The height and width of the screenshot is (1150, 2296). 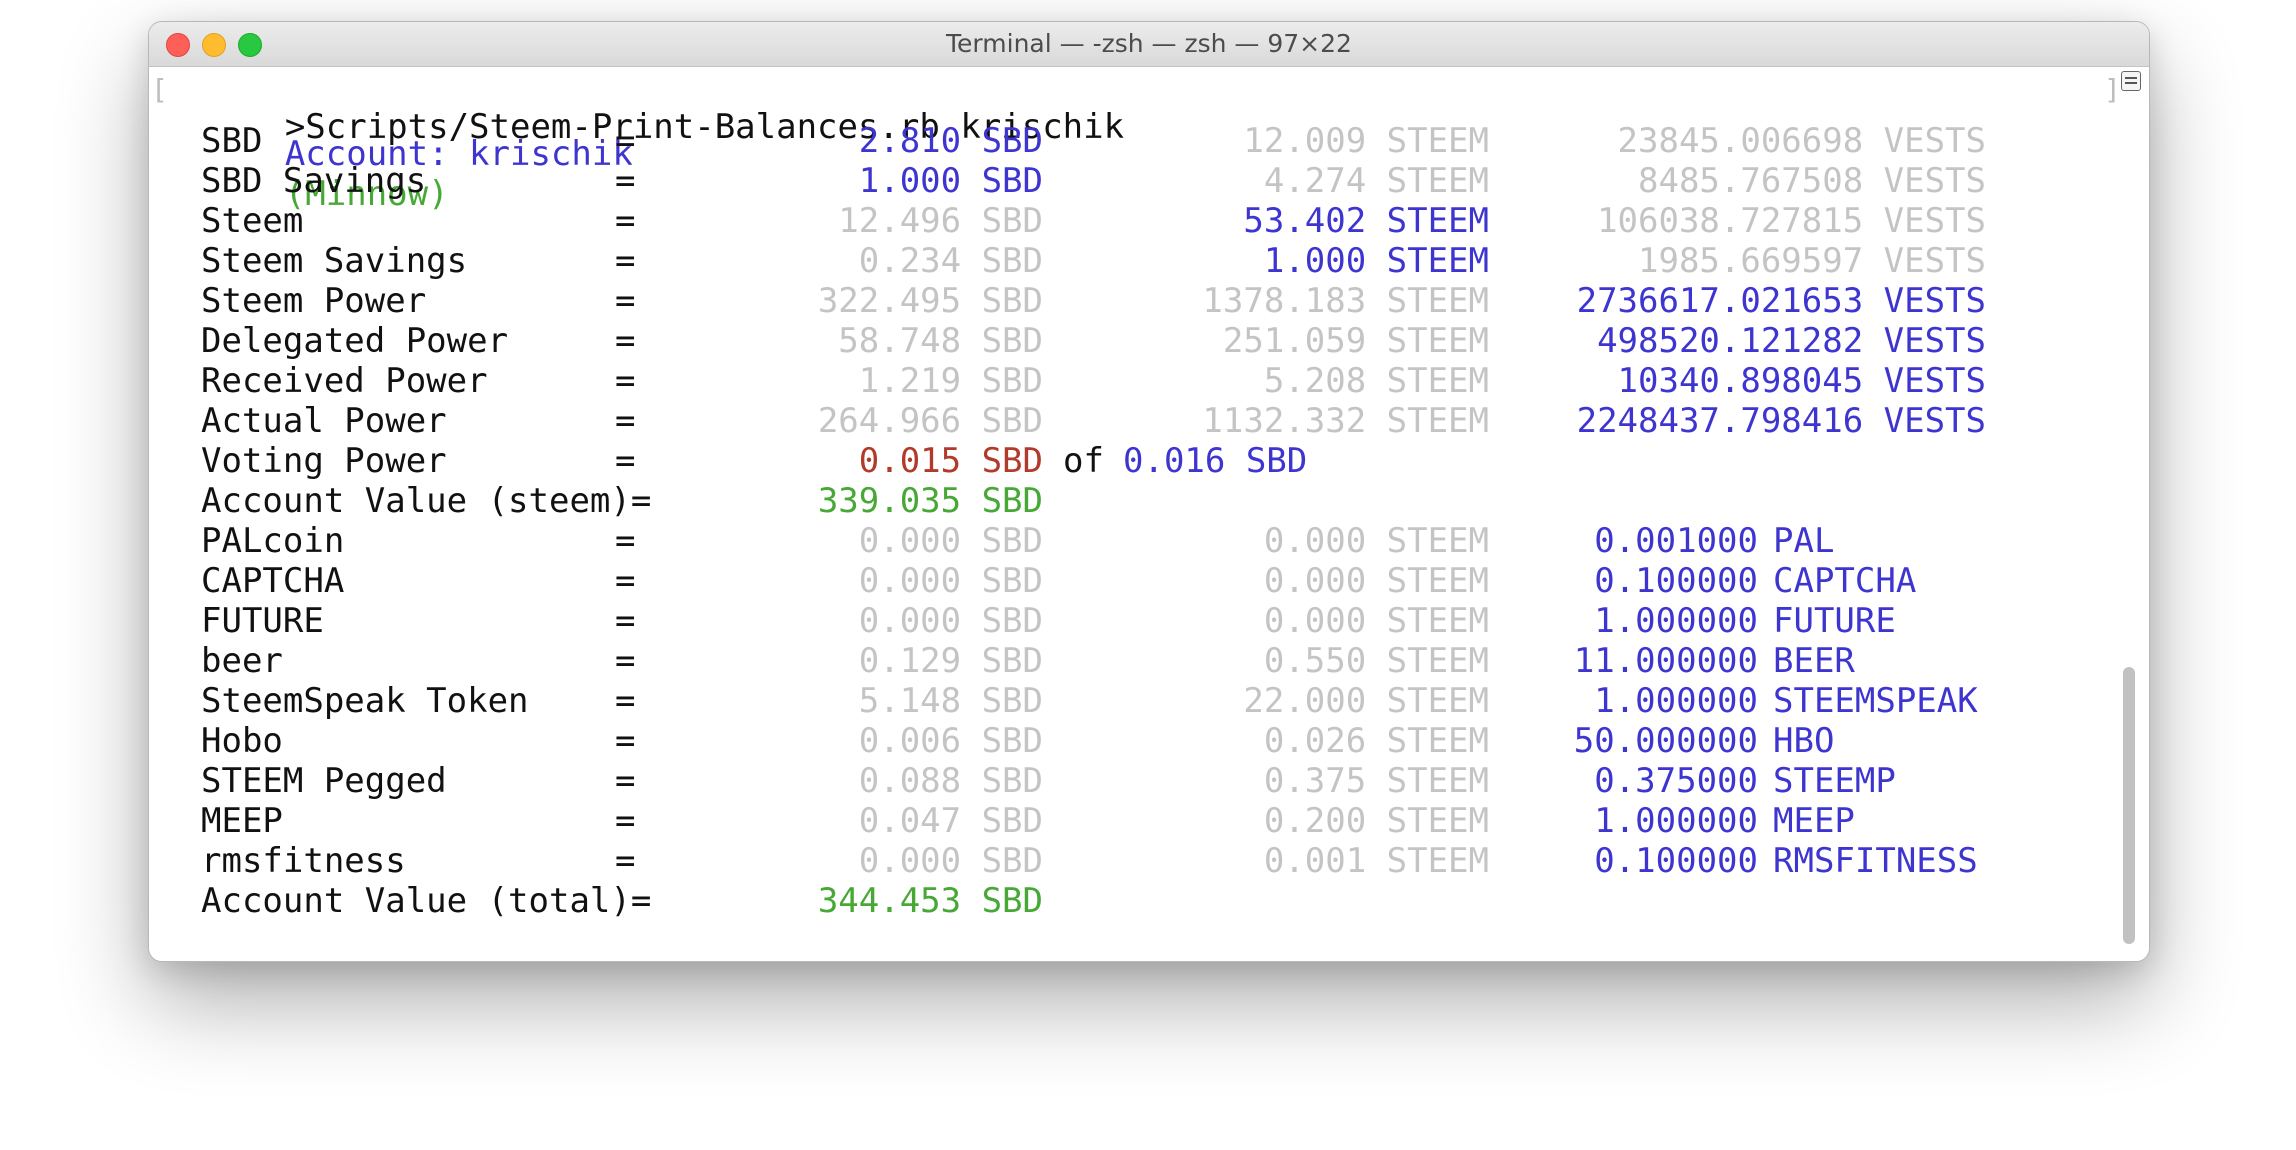 I want to click on vests-value: 498520.121282 VESTS, so click(x=1791, y=341).